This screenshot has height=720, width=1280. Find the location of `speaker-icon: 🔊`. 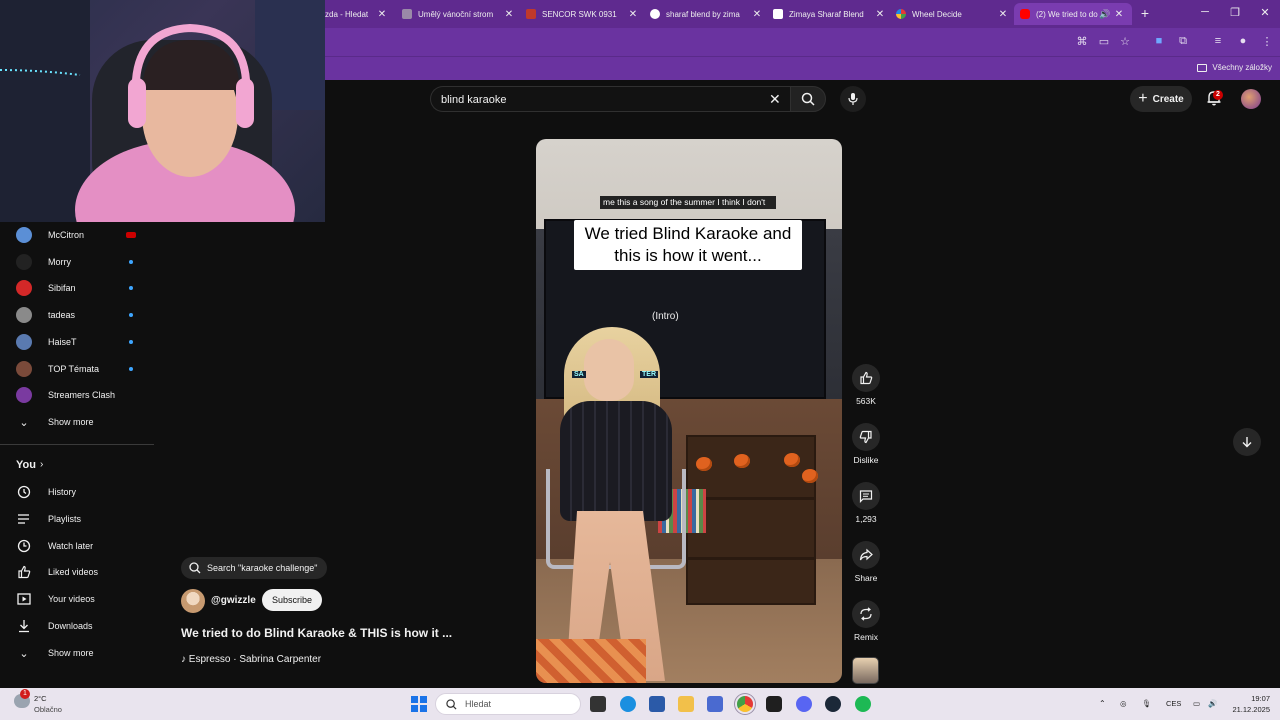

speaker-icon: 🔊 is located at coordinates (1105, 14).